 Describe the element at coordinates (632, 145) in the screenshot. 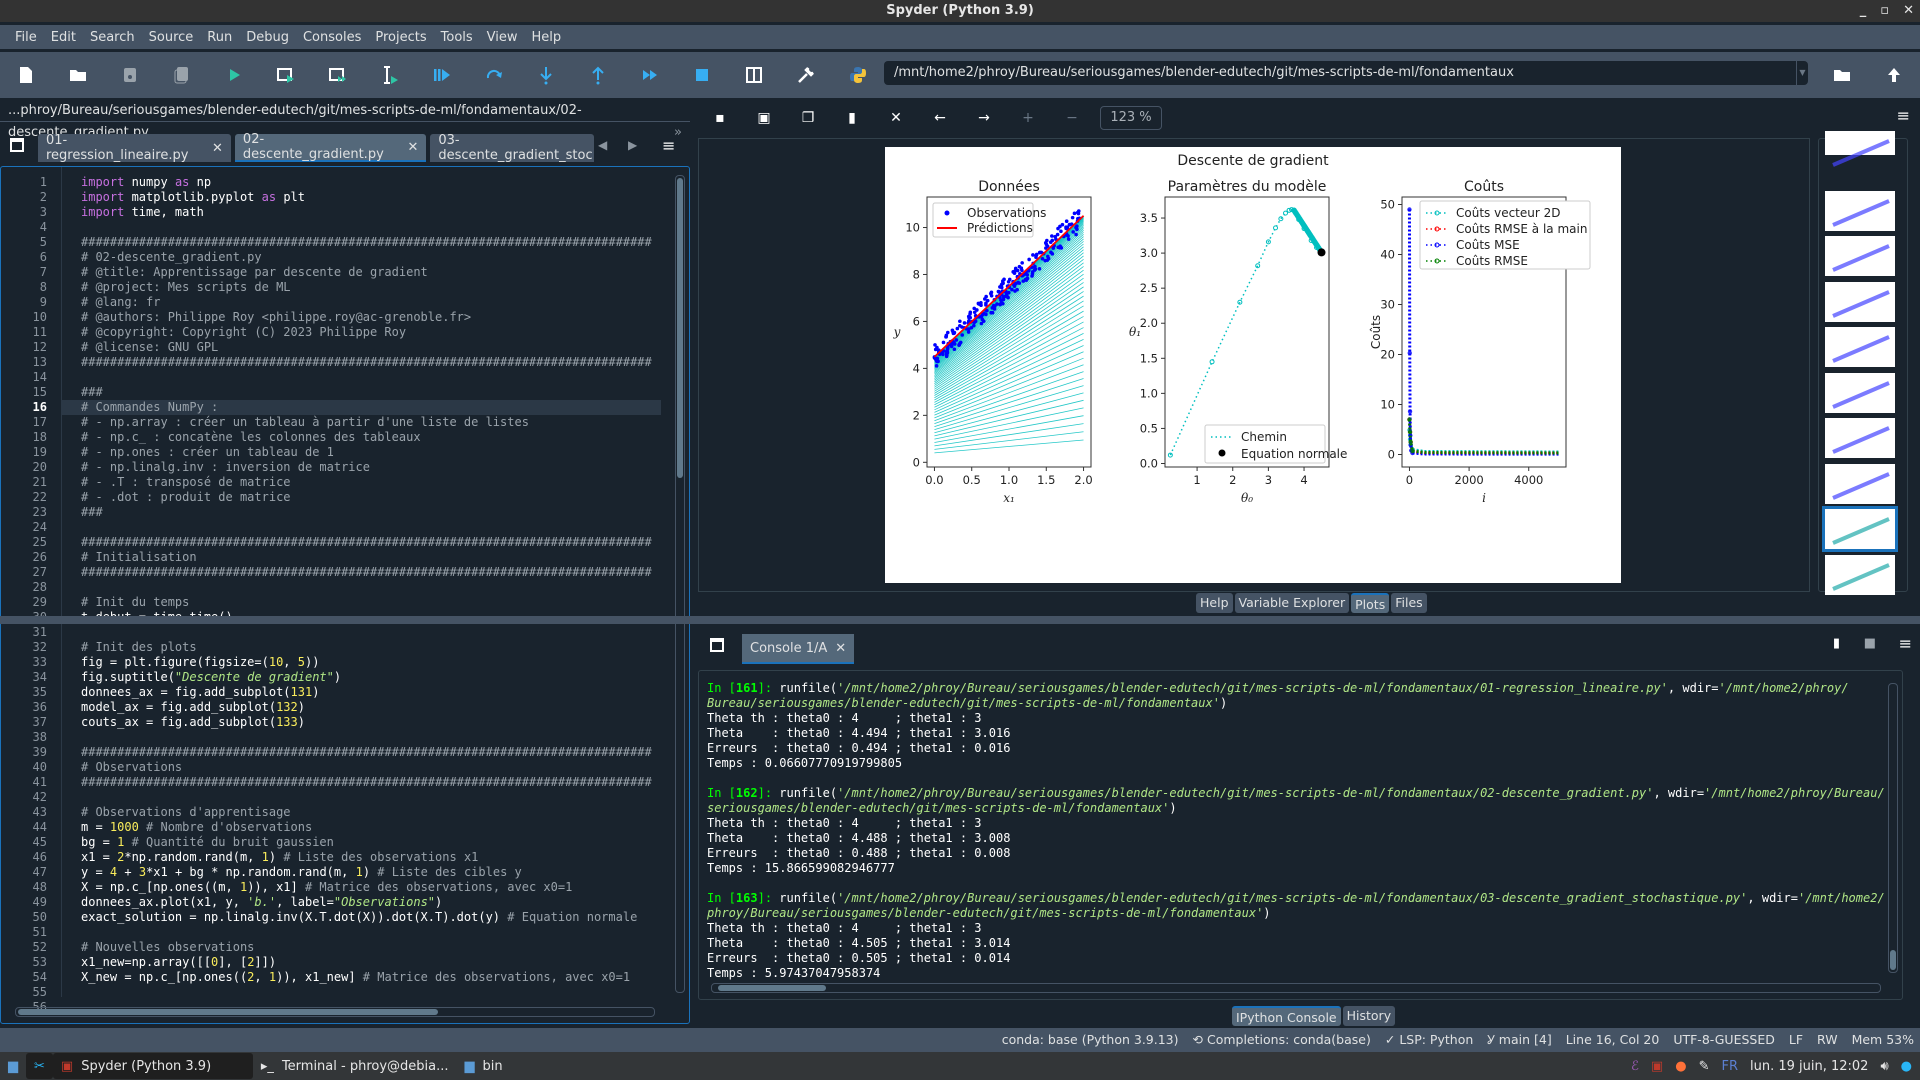

I see `scroll-tabs-right-icon: ▶` at that location.